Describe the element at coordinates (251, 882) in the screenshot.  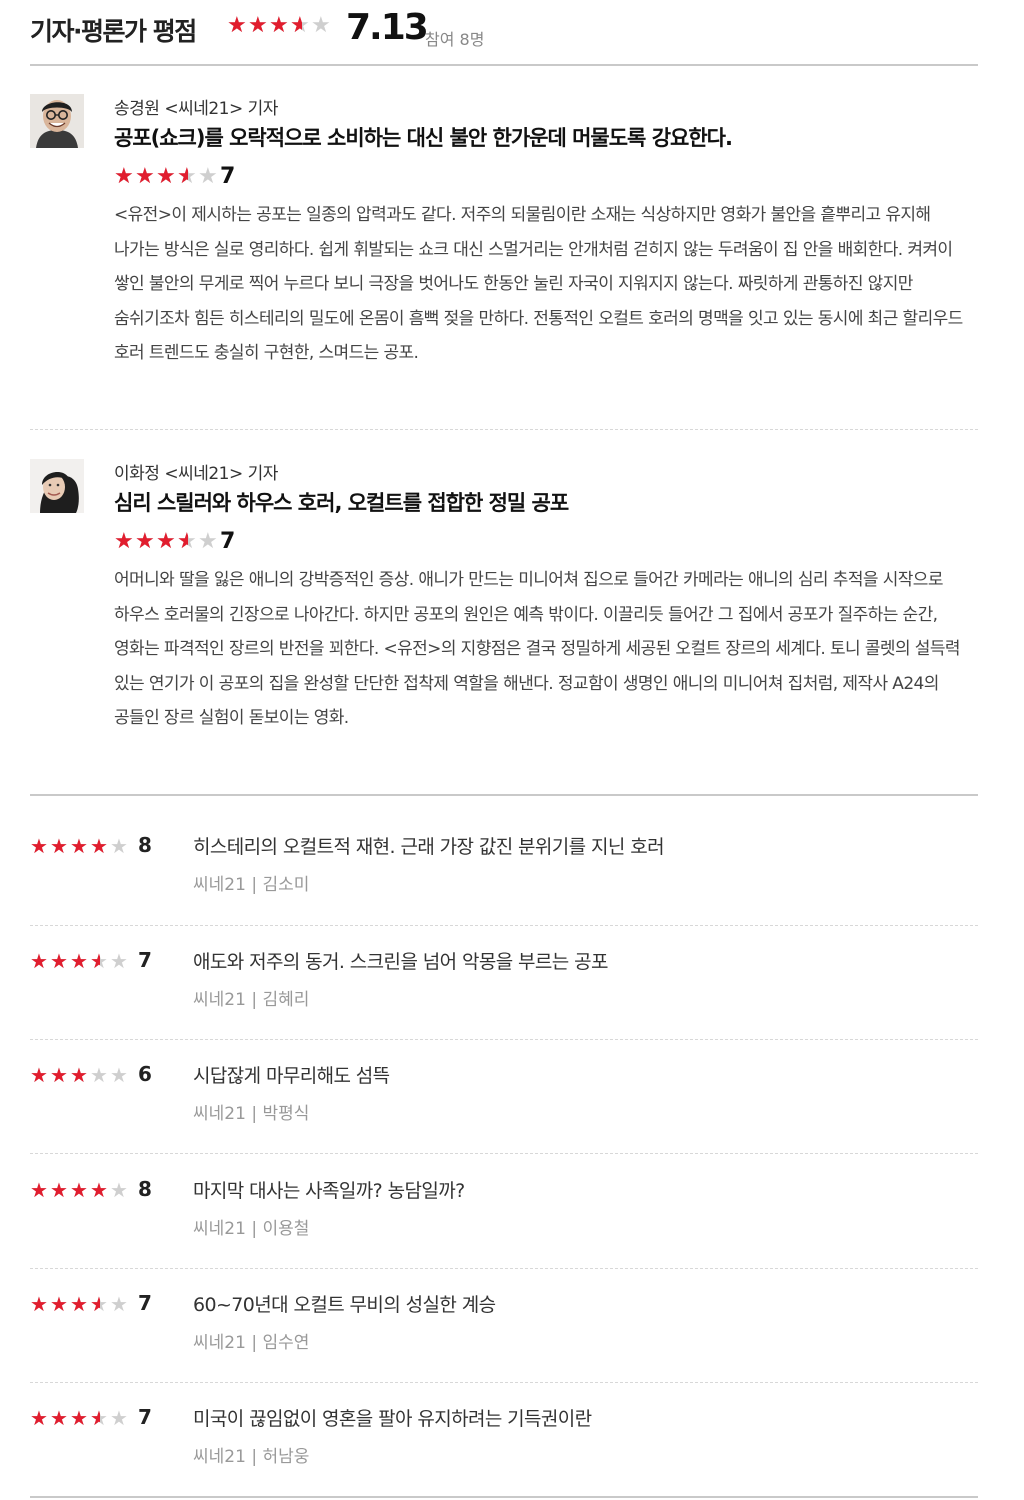
I see `short-review-author: 씨네21 | 김소미` at that location.